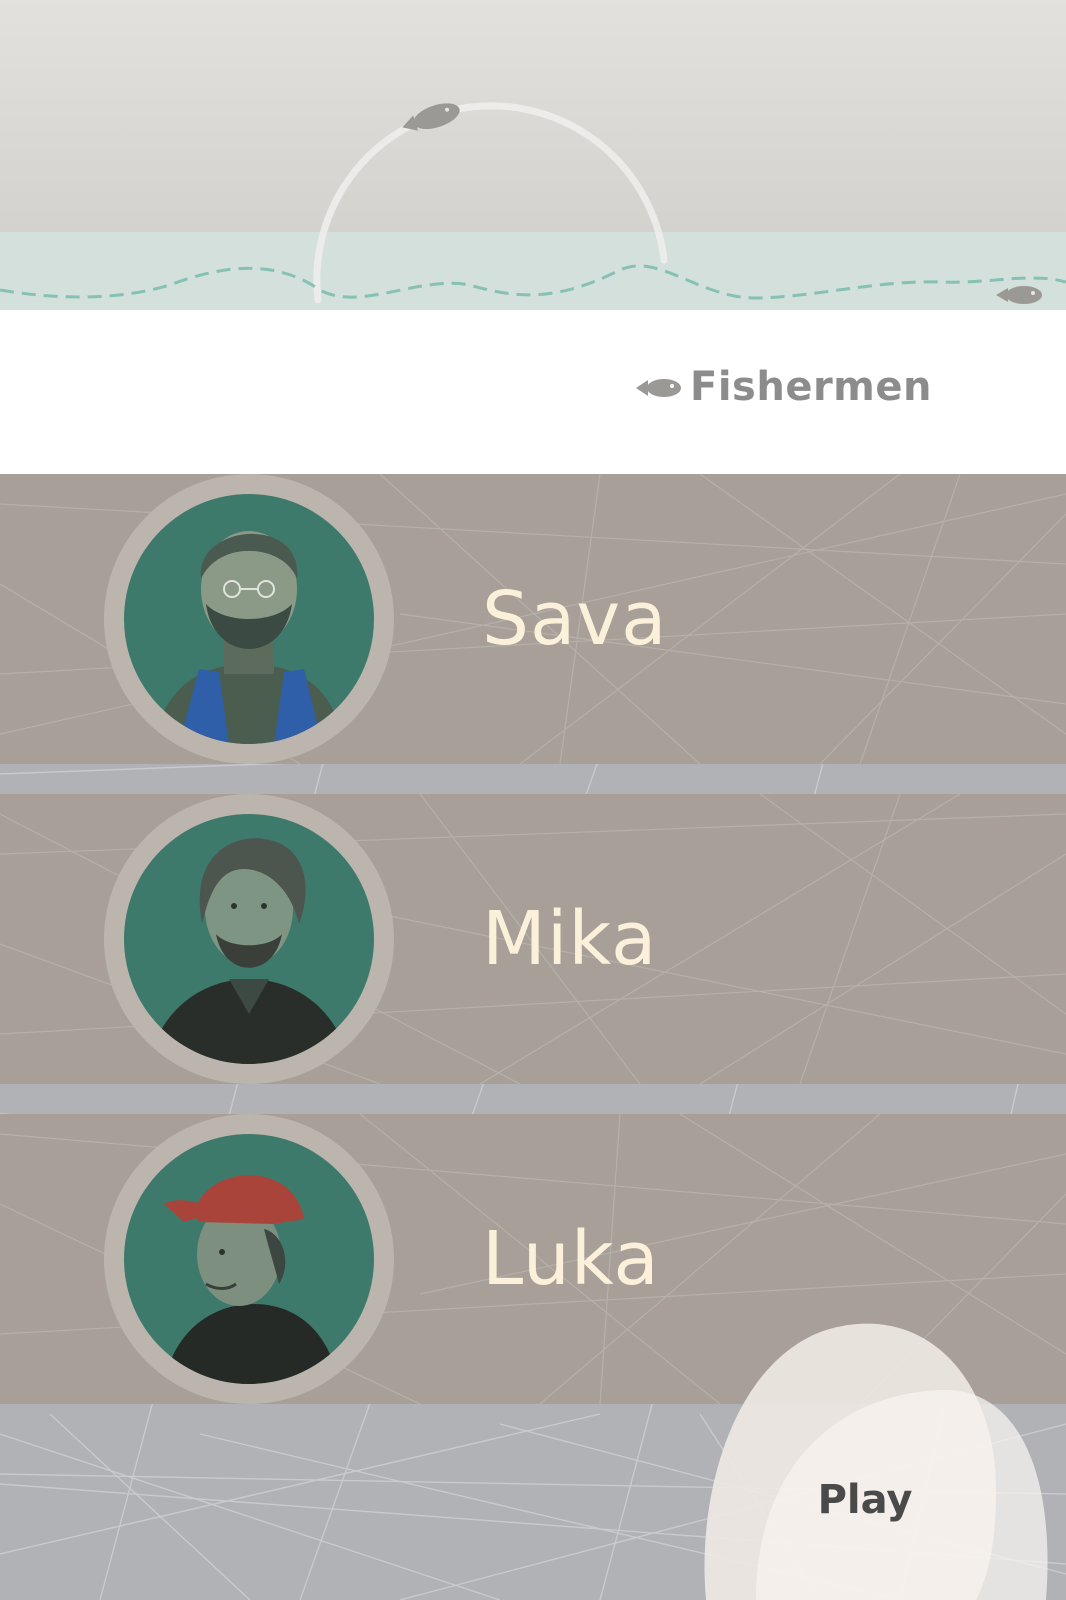 The width and height of the screenshot is (1066, 1600). I want to click on mika-portrait, so click(249, 951).